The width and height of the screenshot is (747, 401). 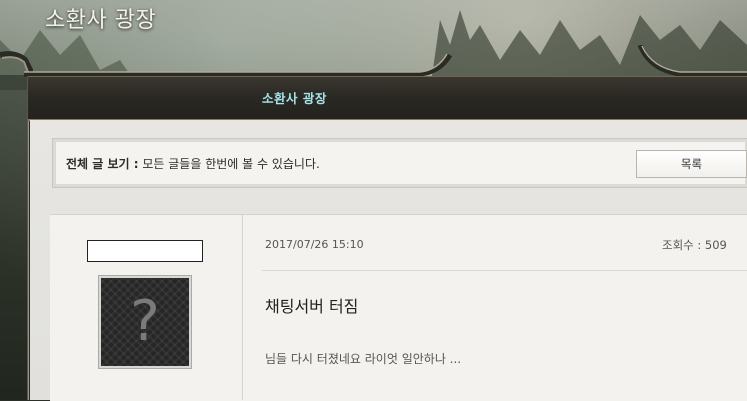 I want to click on notice-description: 모든 글들을 한번에 볼 수 있습니다., so click(x=231, y=164).